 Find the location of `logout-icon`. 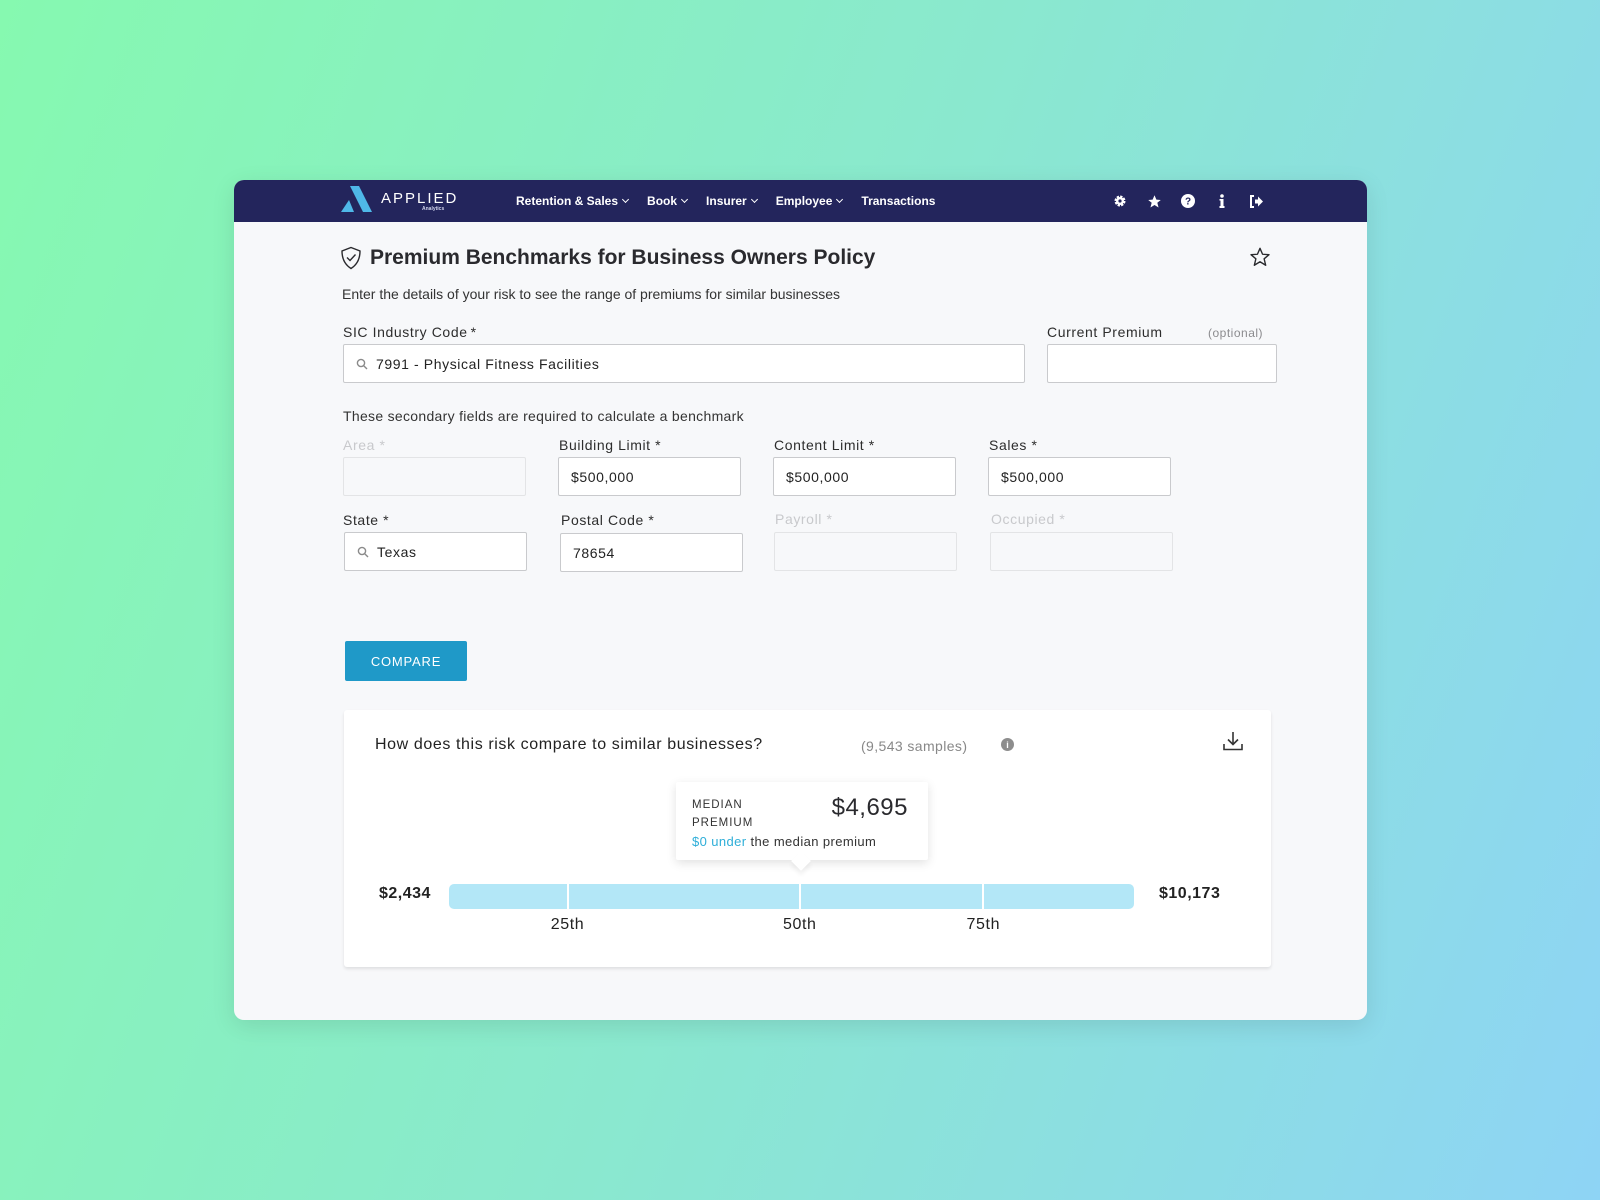

logout-icon is located at coordinates (1256, 201).